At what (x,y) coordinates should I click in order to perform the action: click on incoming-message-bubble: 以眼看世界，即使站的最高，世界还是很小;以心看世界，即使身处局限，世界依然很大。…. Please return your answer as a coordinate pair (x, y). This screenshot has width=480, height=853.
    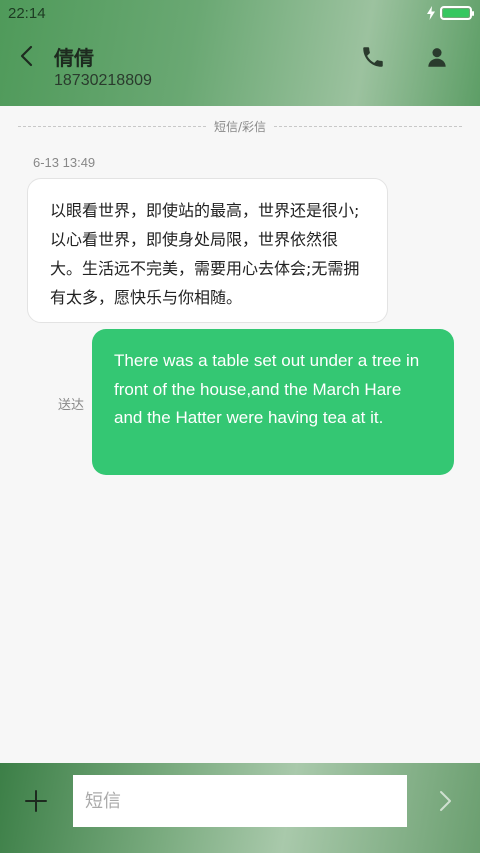
    Looking at the image, I should click on (207, 250).